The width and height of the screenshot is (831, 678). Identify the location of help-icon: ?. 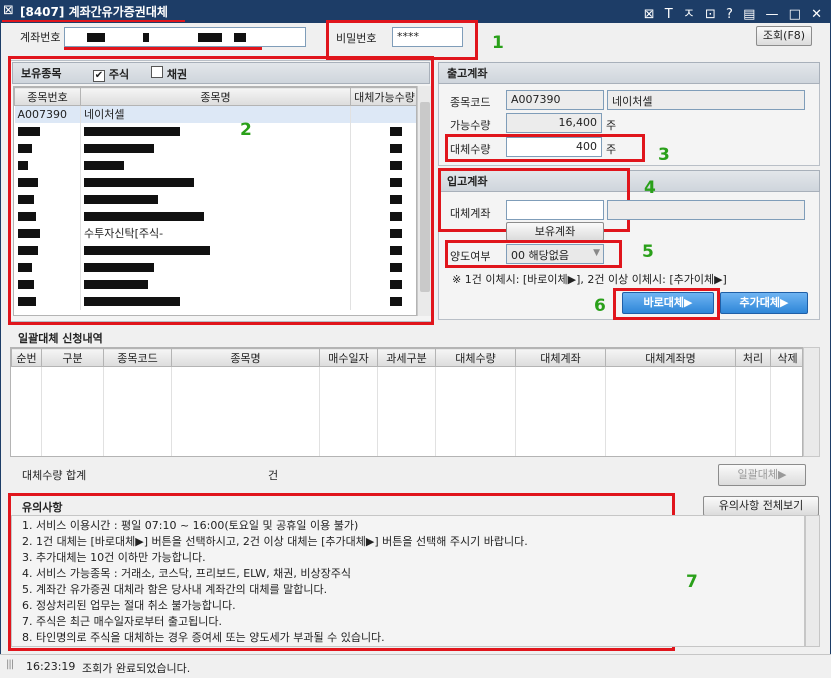
(731, 14).